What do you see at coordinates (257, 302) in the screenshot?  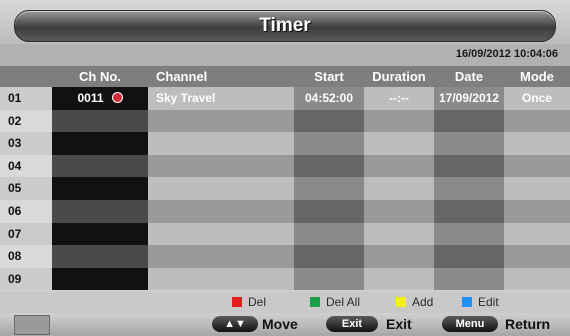 I see `legend-del-label: Del` at bounding box center [257, 302].